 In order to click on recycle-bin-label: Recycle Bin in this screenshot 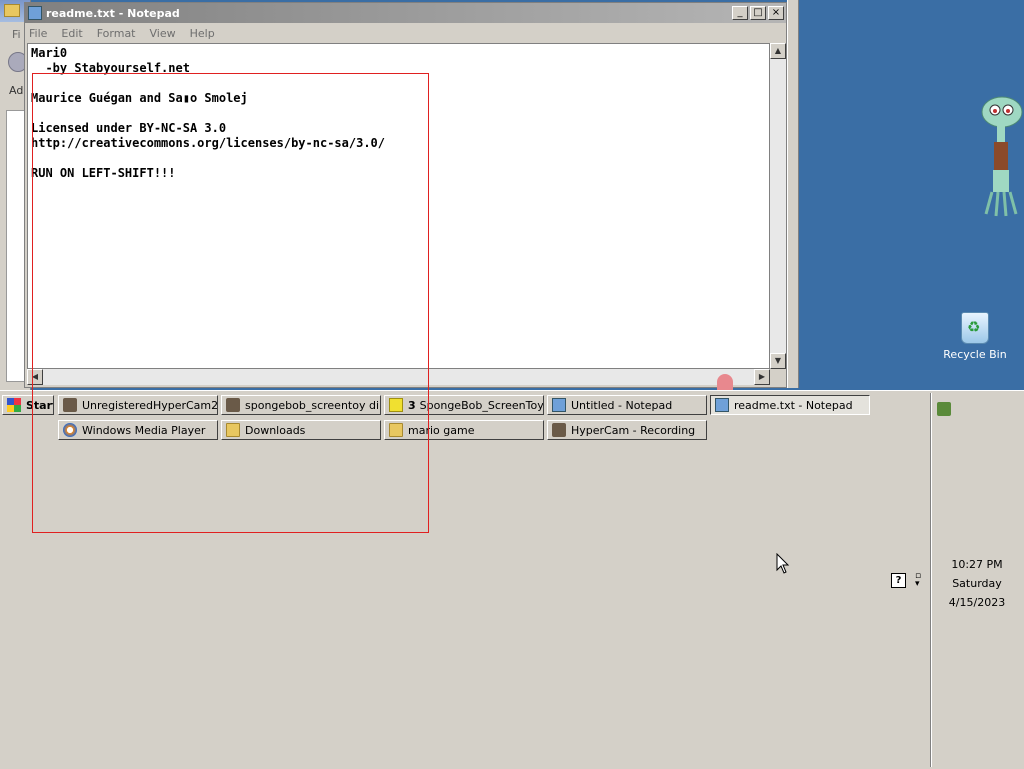, I will do `click(974, 354)`.